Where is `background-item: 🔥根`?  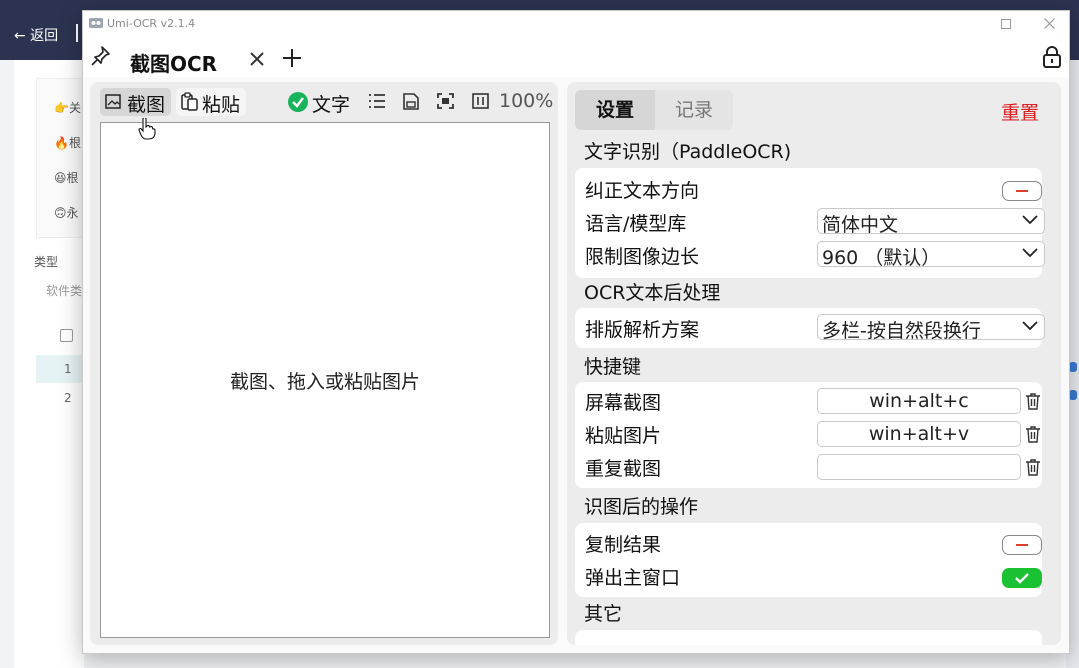 background-item: 🔥根 is located at coordinates (67, 143).